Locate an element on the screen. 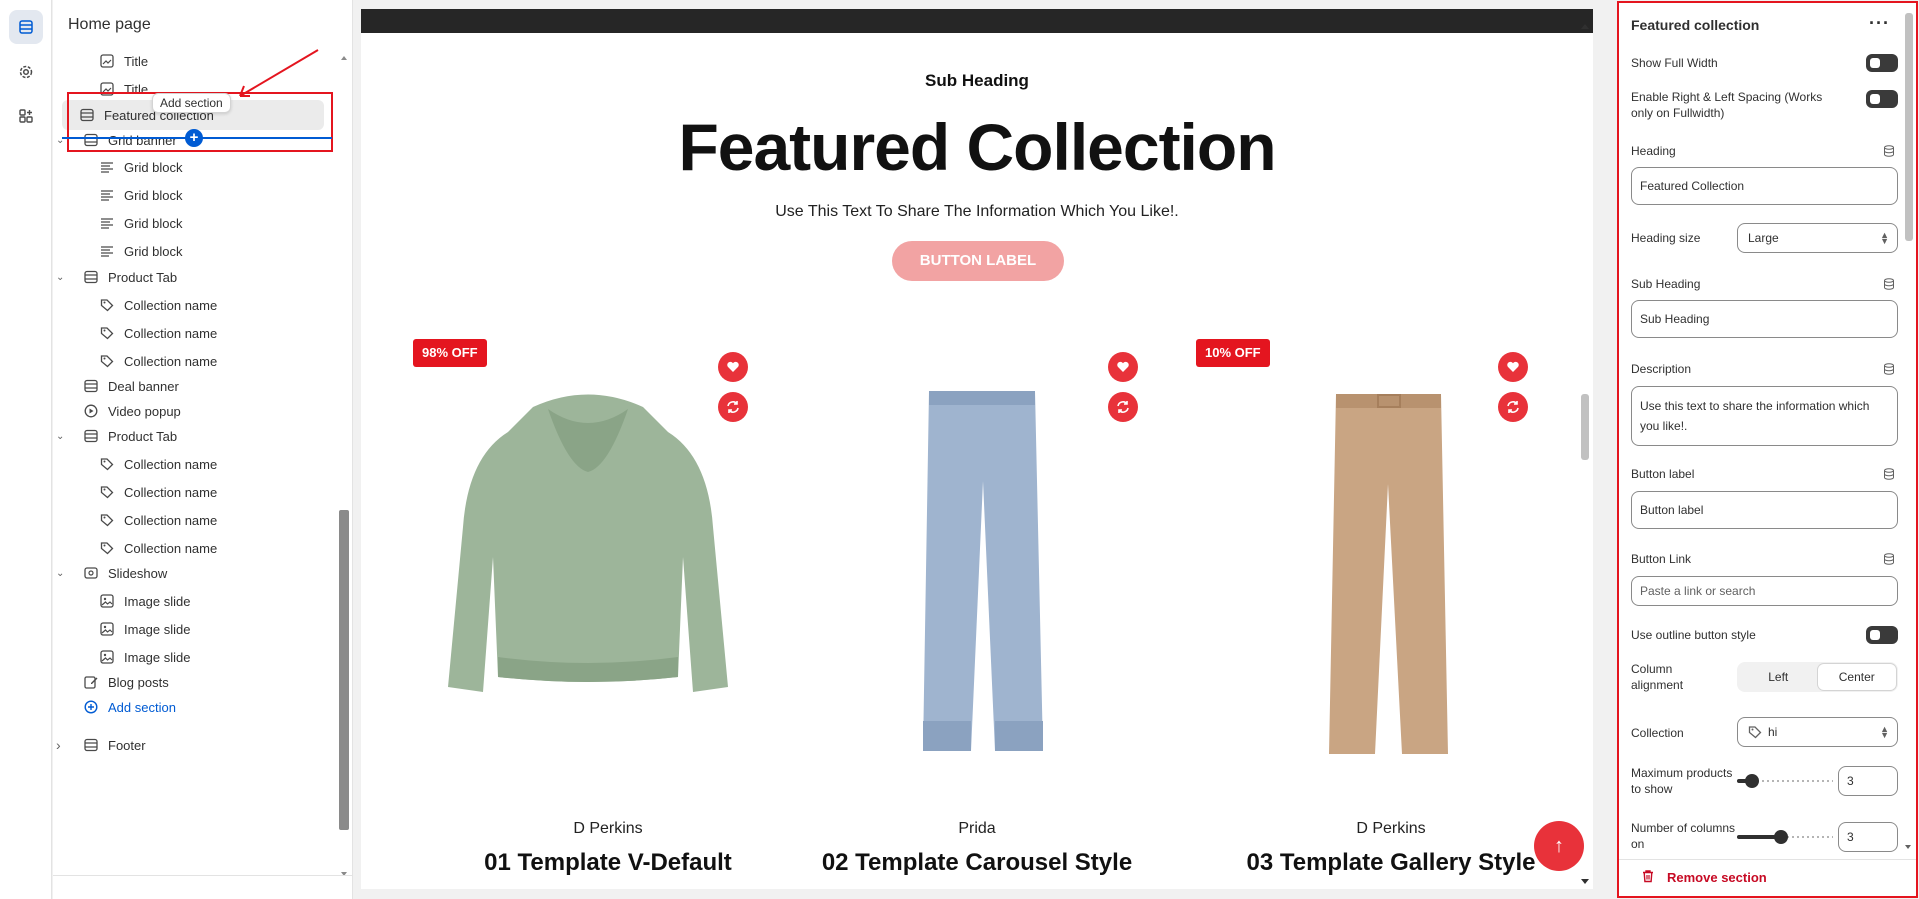 Image resolution: width=1919 pixels, height=899 pixels. more-icon: ··· is located at coordinates (1879, 23).